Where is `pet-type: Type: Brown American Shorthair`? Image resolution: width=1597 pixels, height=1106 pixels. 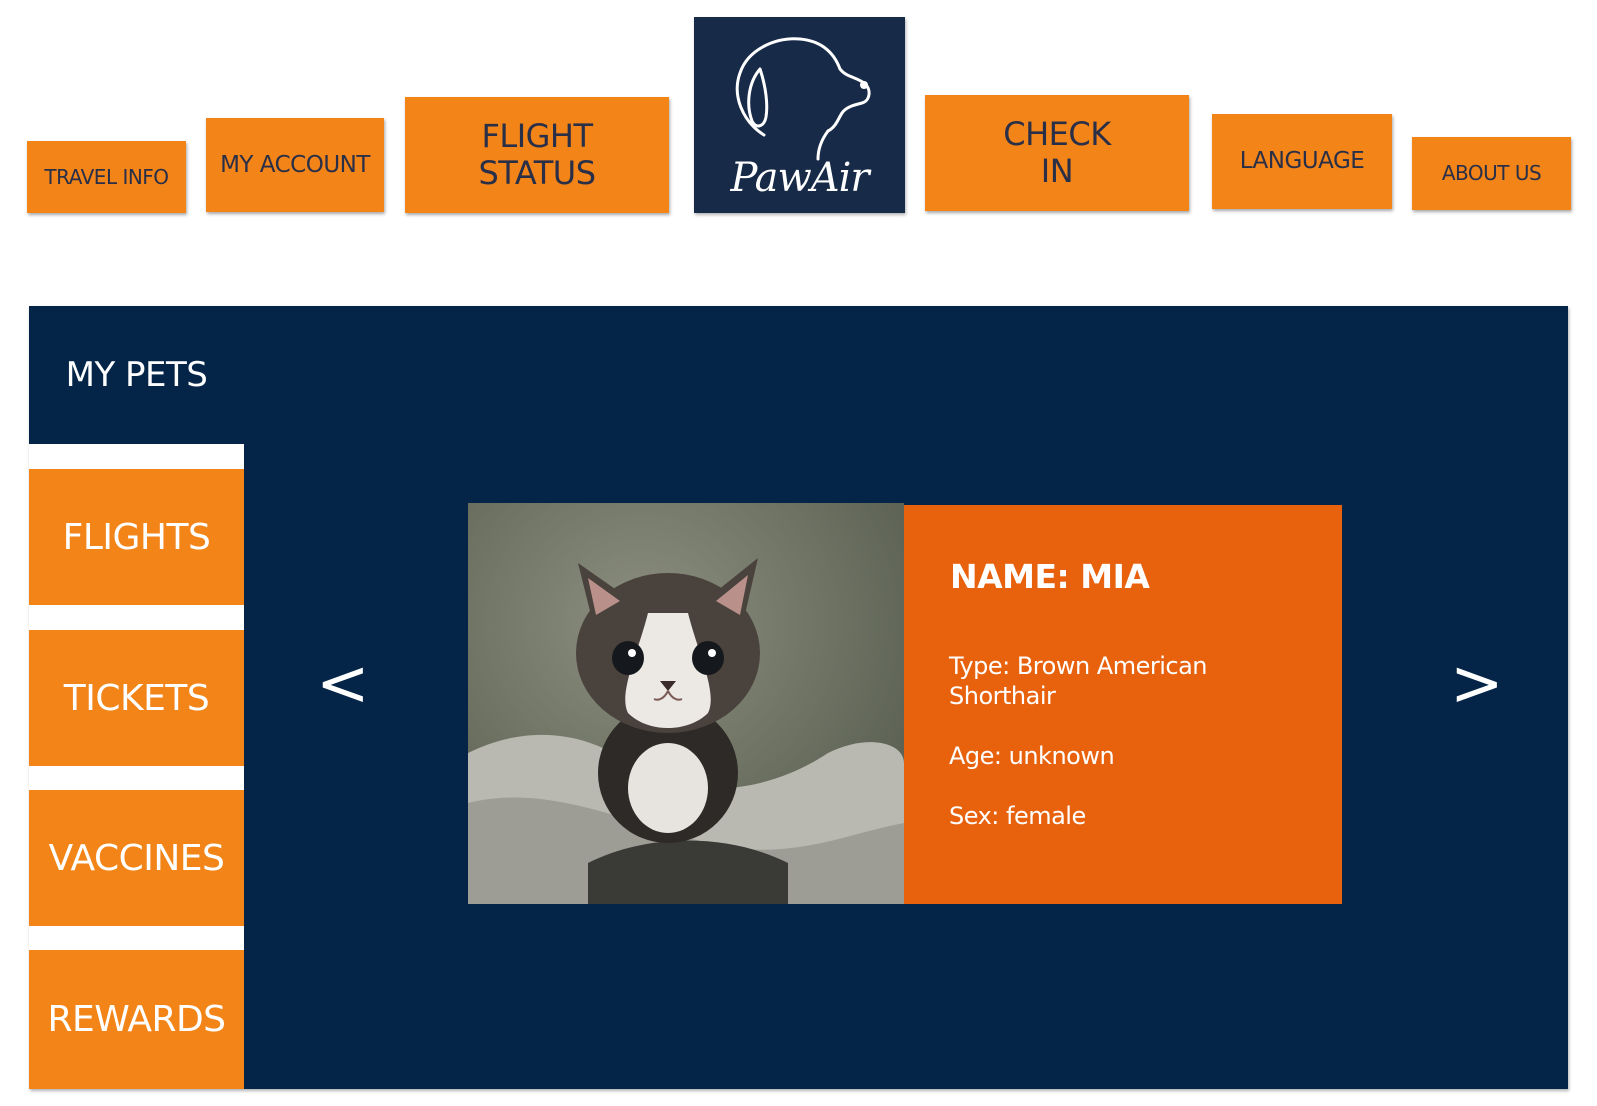 pet-type: Type: Brown American Shorthair is located at coordinates (1078, 681).